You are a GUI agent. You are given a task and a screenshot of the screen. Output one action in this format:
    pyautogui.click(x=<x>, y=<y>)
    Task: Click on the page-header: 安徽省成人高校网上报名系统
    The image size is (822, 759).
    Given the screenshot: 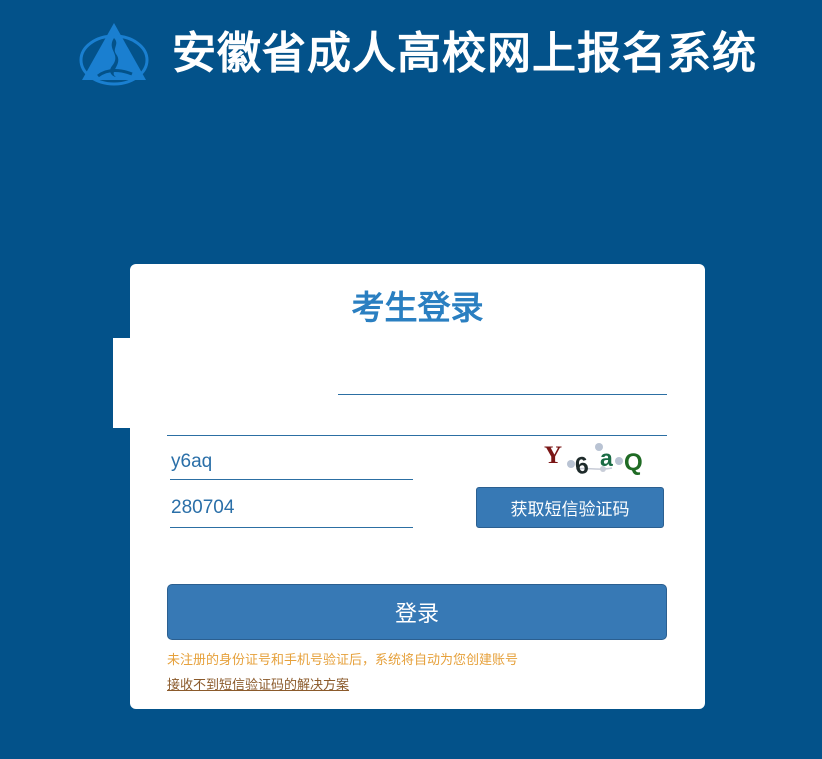 What is the action you would take?
    pyautogui.click(x=438, y=54)
    